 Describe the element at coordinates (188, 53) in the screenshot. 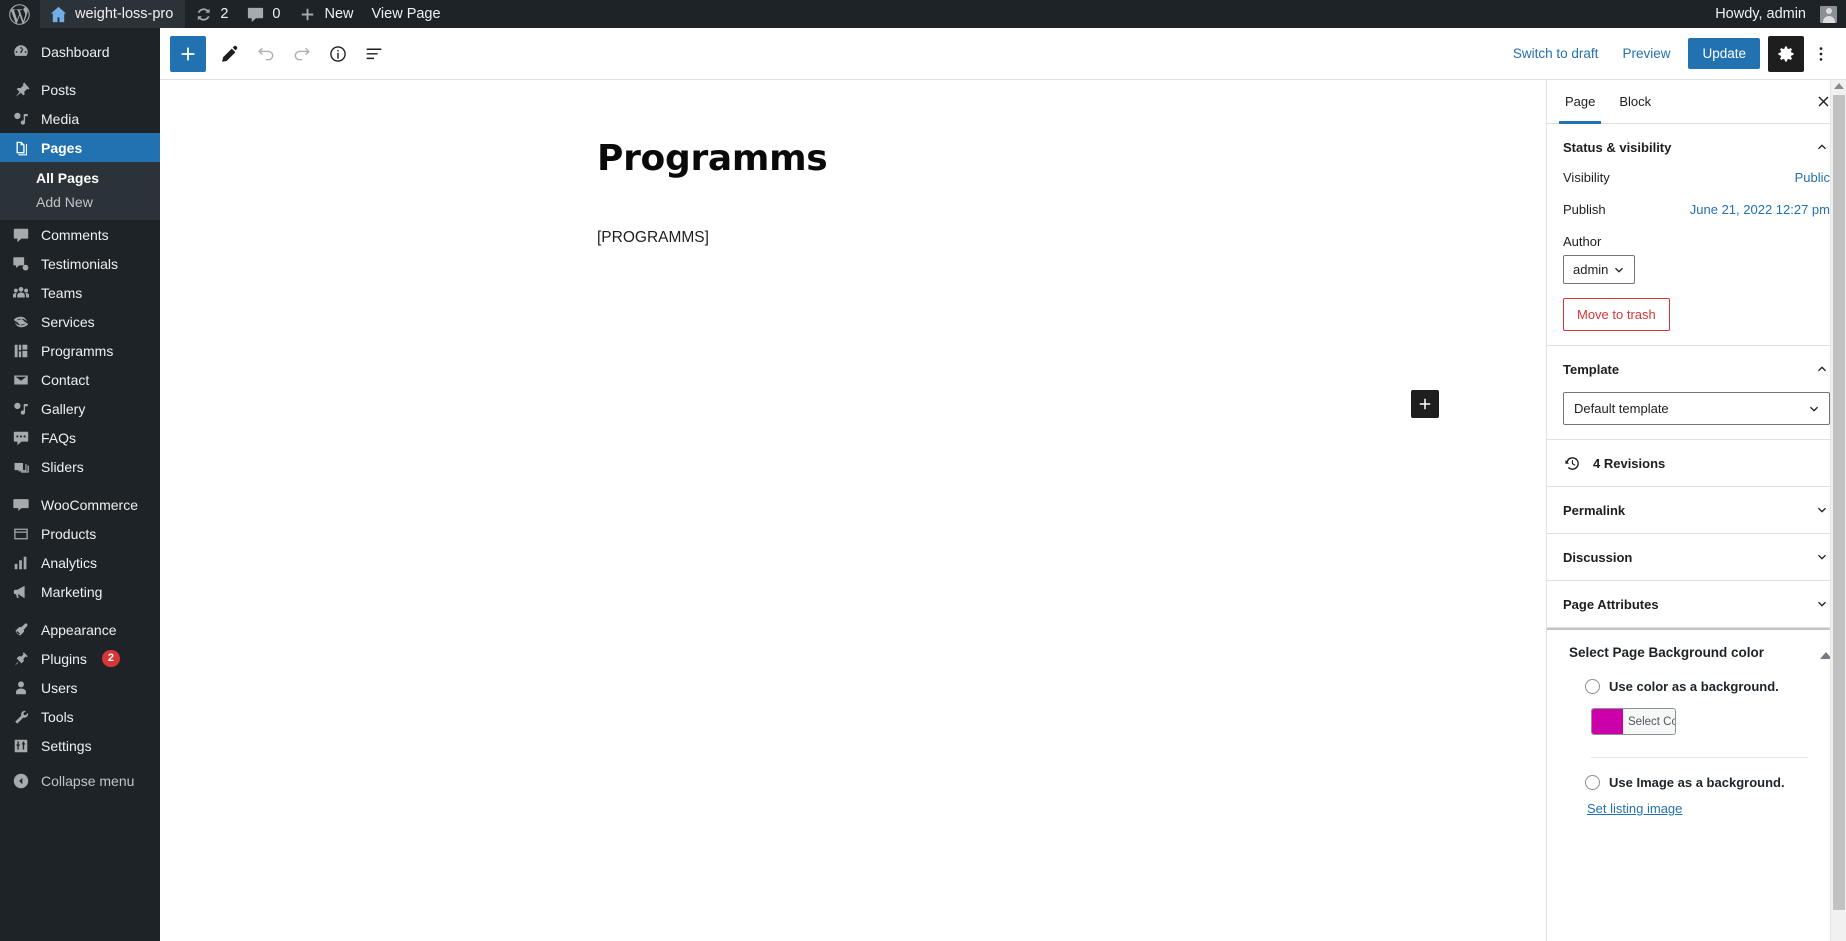

I see `add-block-button` at that location.